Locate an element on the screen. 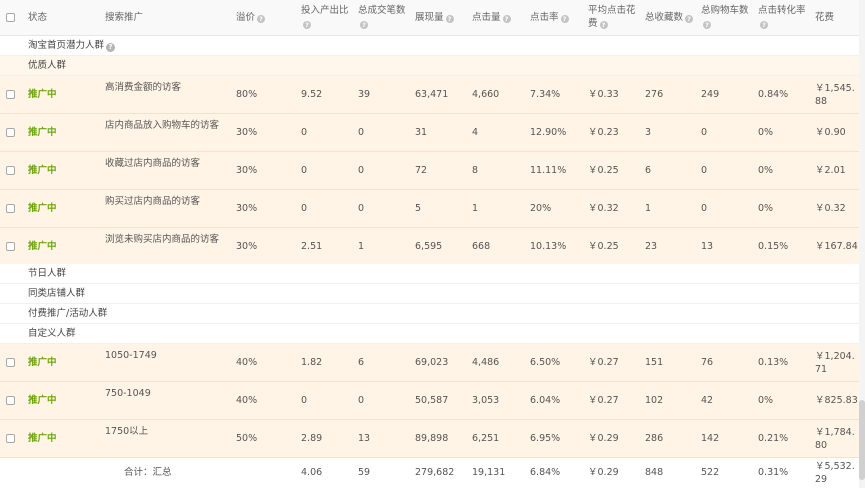 Image resolution: width=865 pixels, height=488 pixels. header-premium: 溢价? is located at coordinates (251, 17).